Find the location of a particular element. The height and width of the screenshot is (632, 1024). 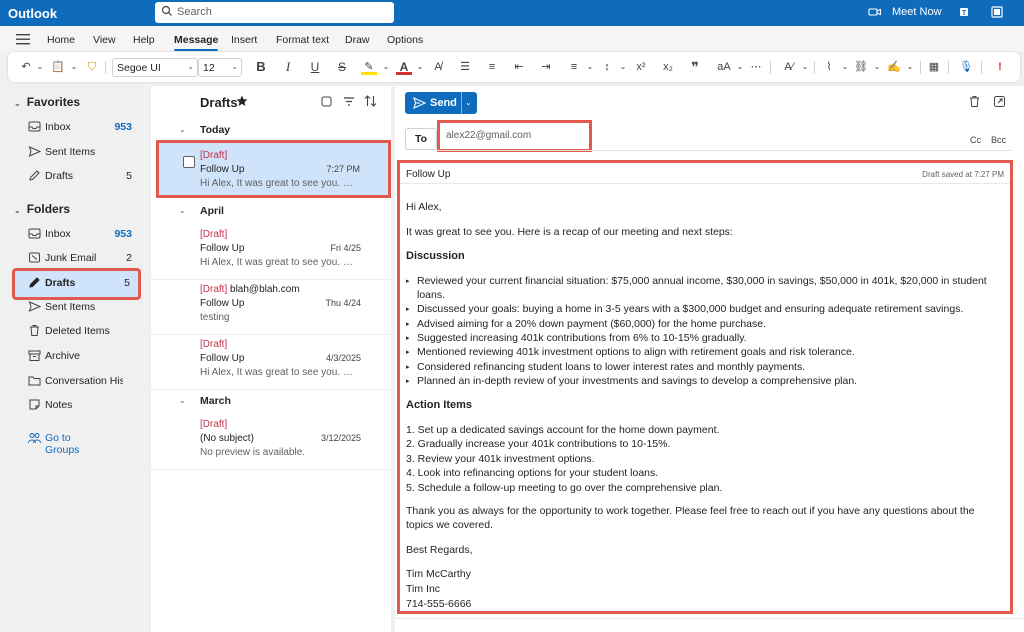

office-icon is located at coordinates (997, 12).